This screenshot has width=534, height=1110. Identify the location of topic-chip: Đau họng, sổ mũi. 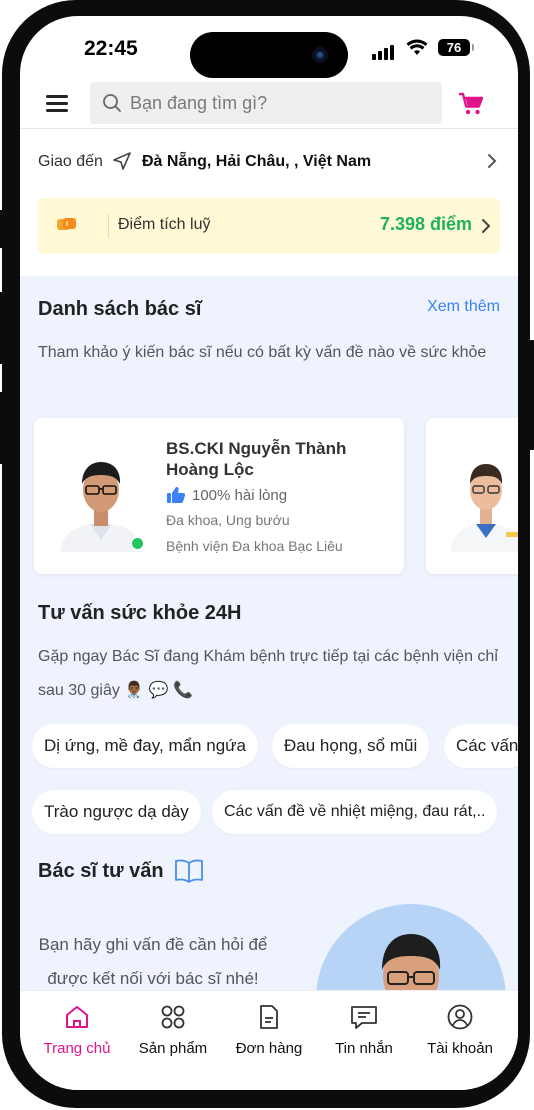
(351, 746).